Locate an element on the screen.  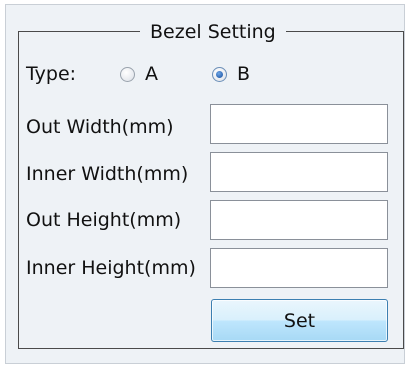
out-height-label: Out Height(mm) is located at coordinates (104, 220).